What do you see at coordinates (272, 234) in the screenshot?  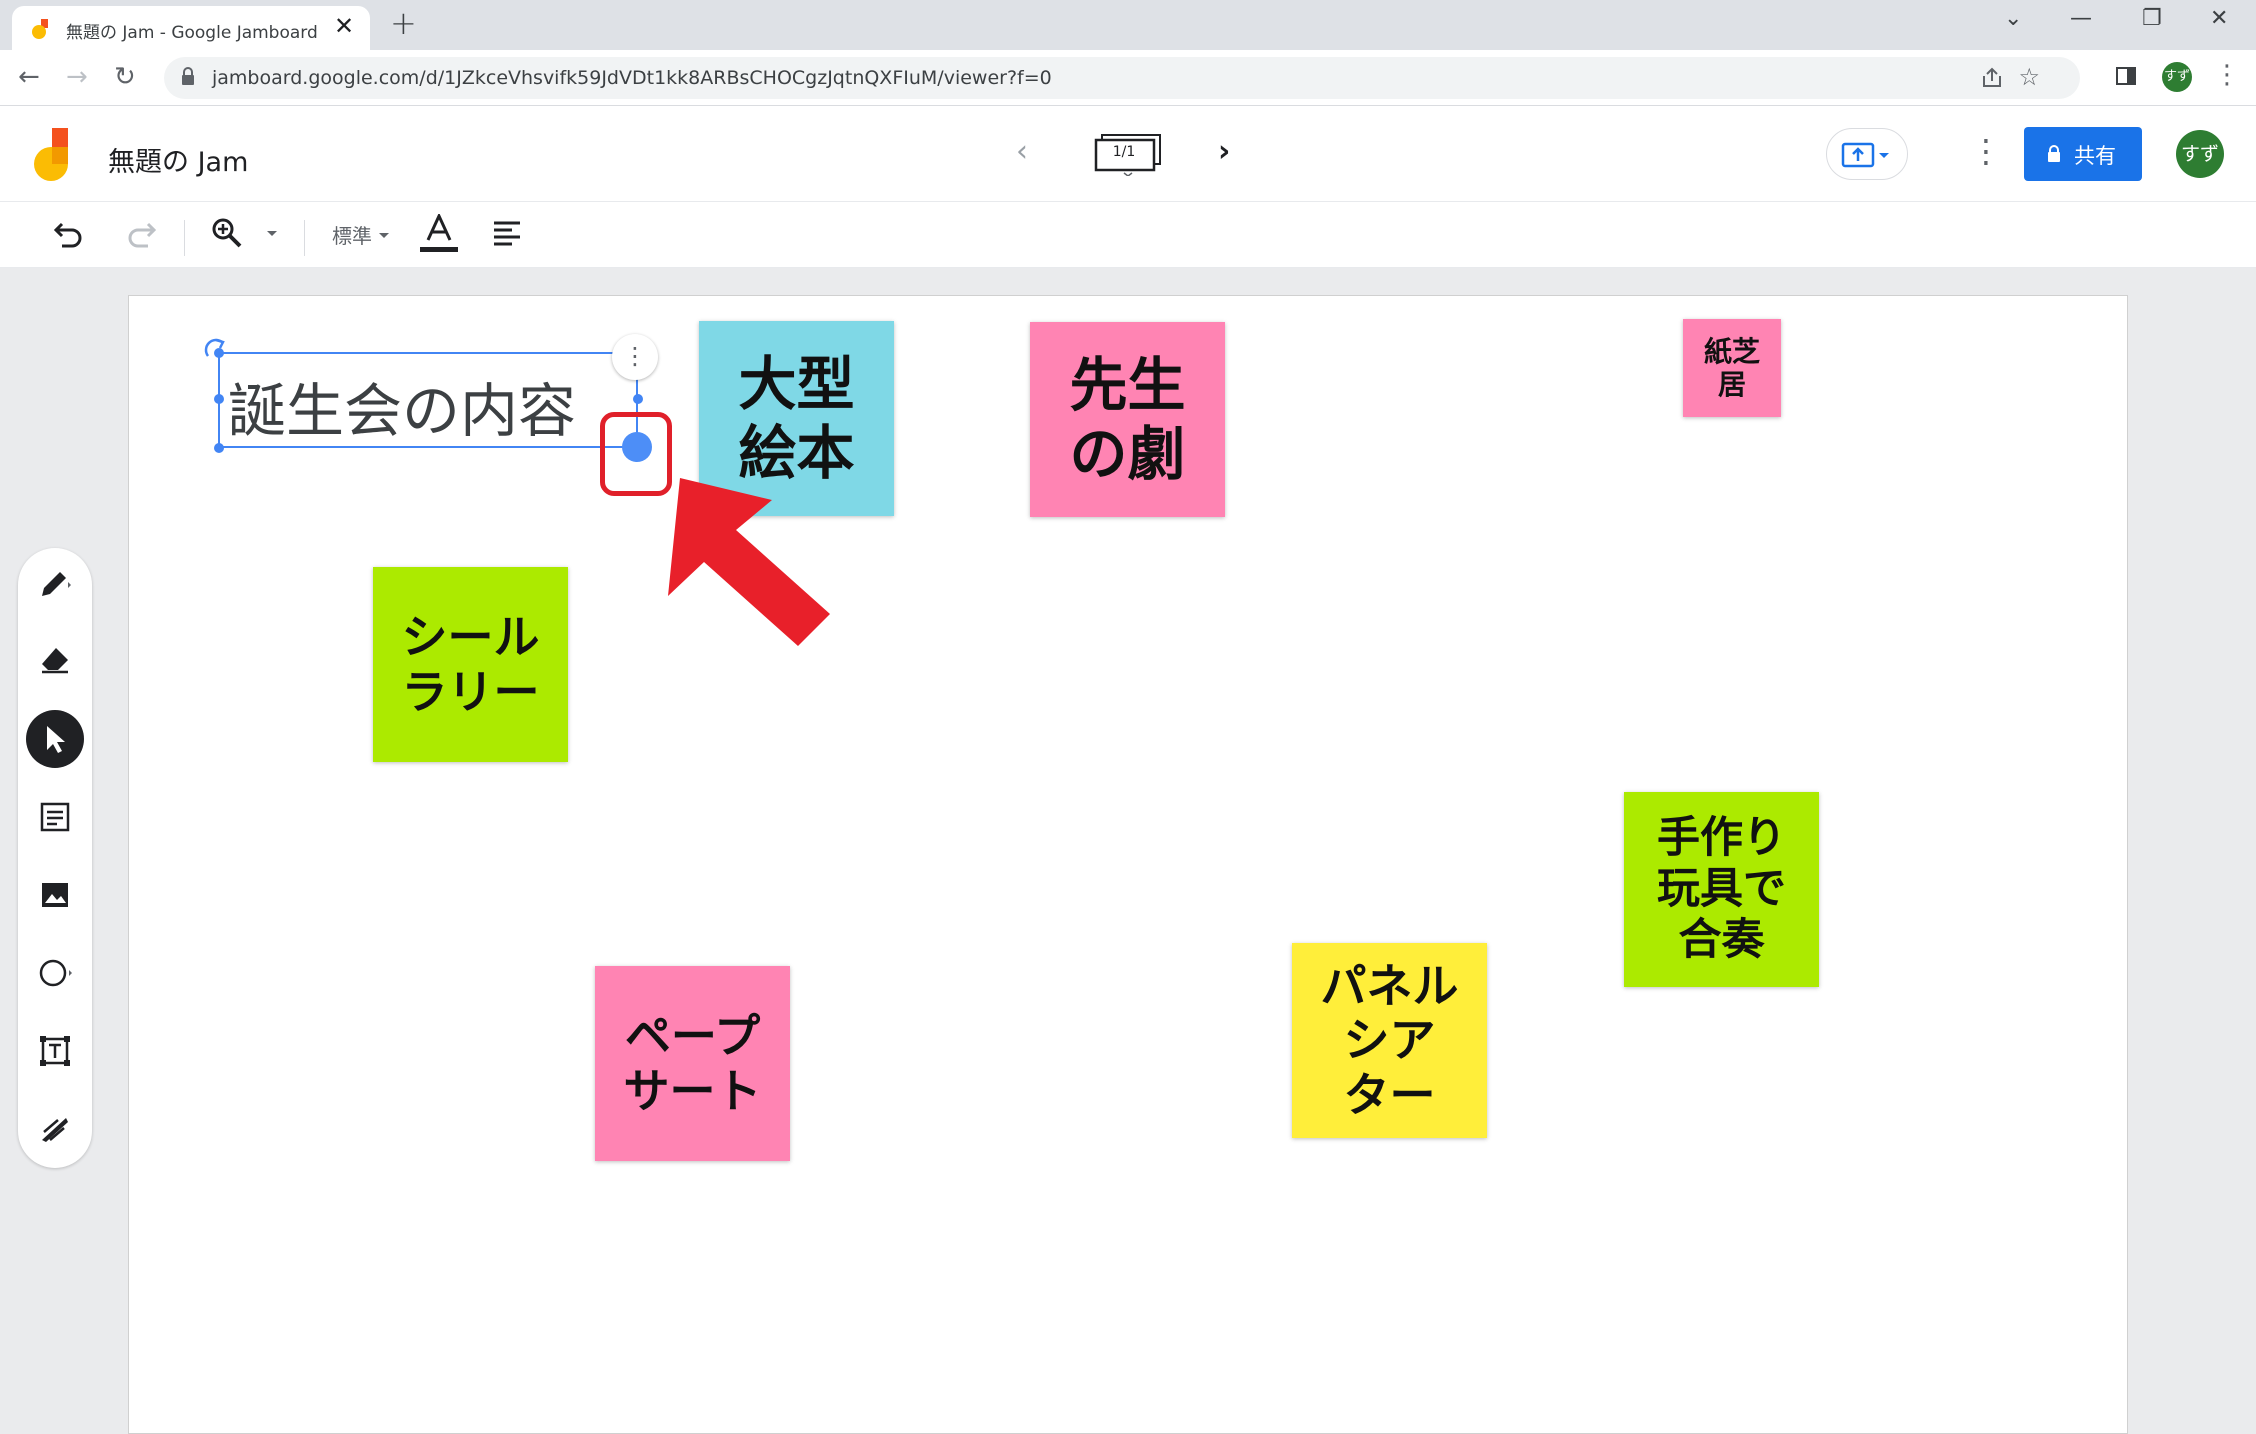 I see `zoom-dropdown-icon` at bounding box center [272, 234].